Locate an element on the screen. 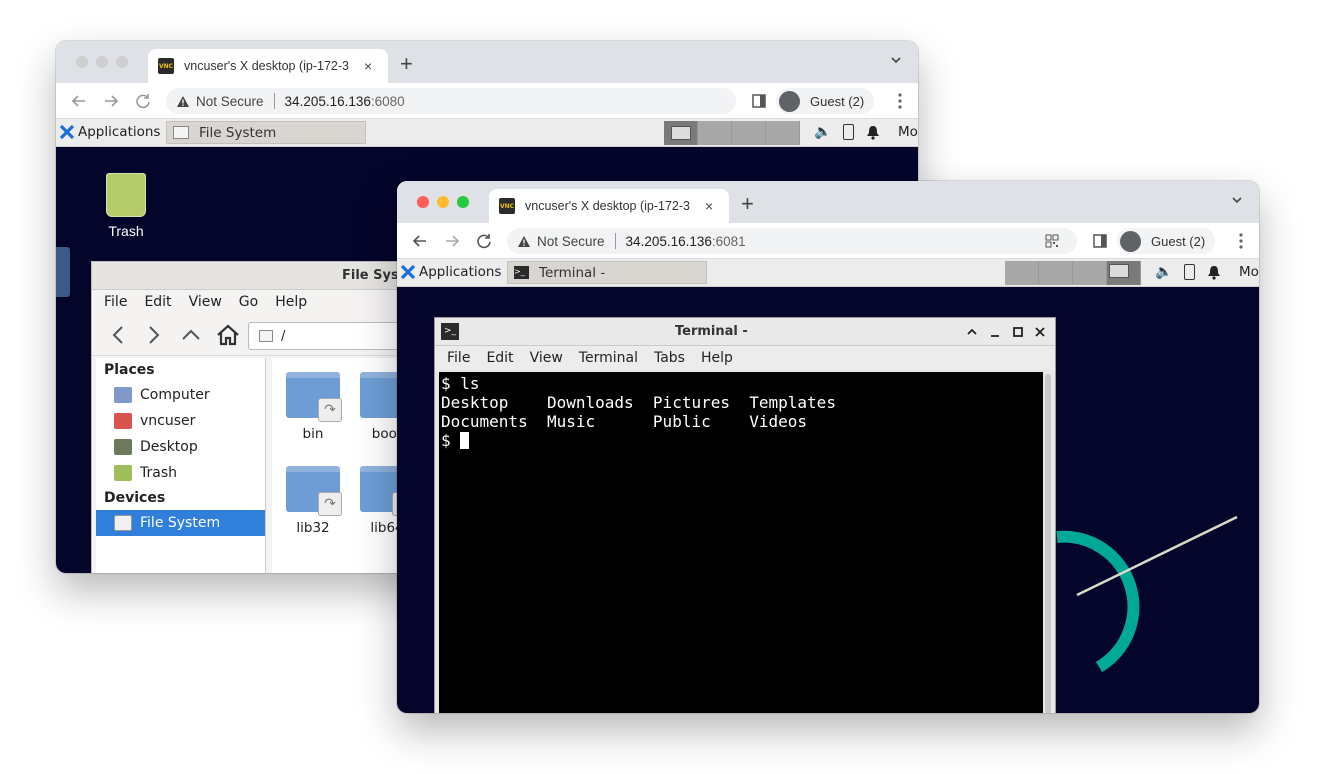  sidebar-item-vncuser: vncuser is located at coordinates (180, 421).